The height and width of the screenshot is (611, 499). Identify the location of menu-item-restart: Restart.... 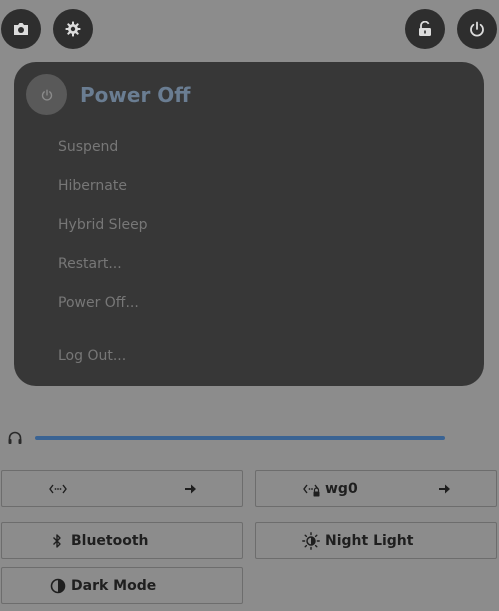
(90, 264).